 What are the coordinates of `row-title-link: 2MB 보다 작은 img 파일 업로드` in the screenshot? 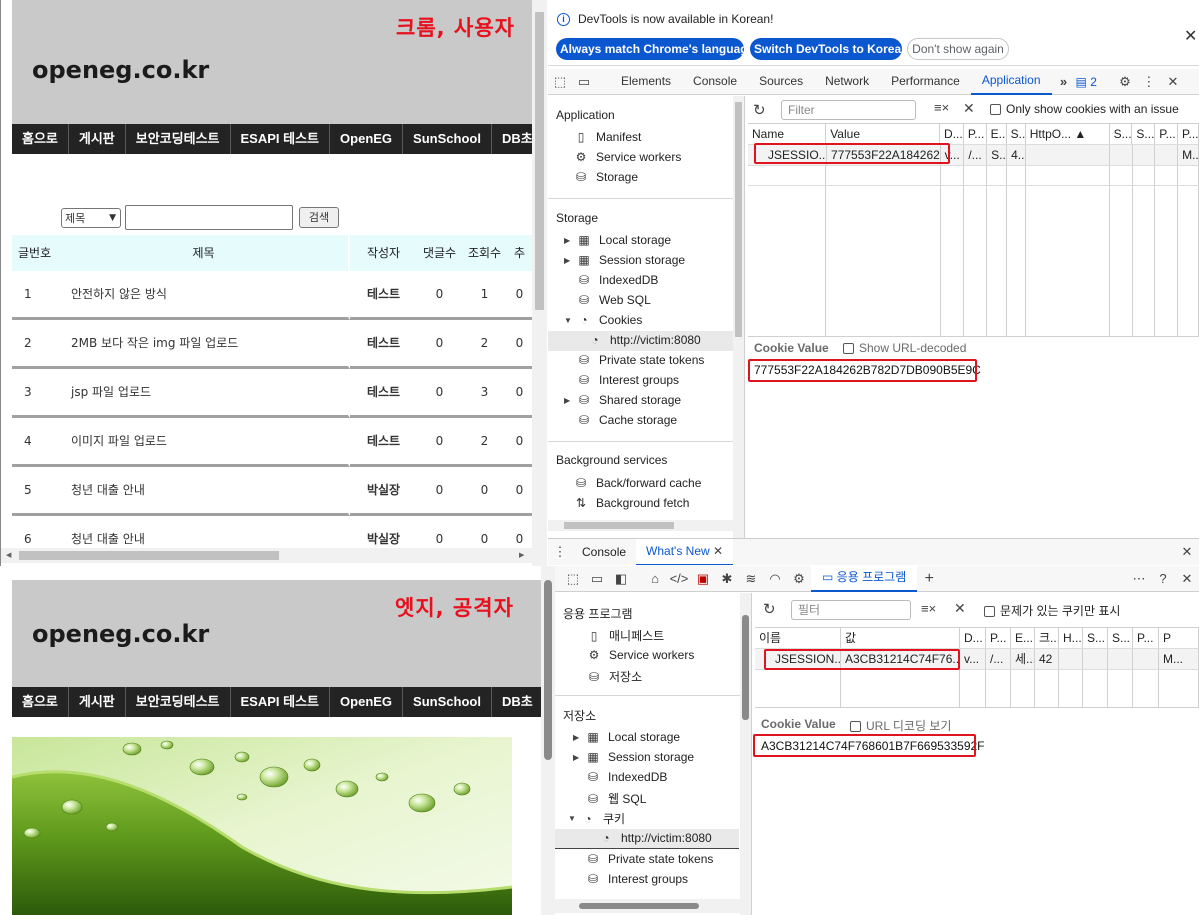 It's located at (204, 344).